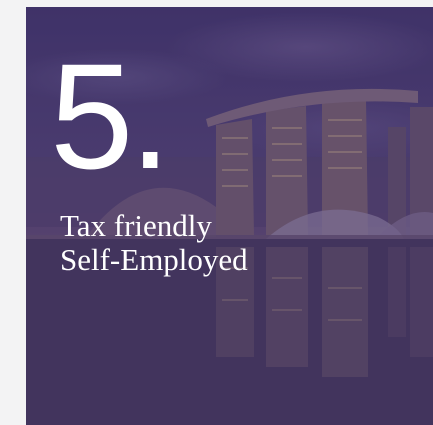 Image resolution: width=433 pixels, height=425 pixels. What do you see at coordinates (110, 116) in the screenshot?
I see `step-number: 5.` at bounding box center [110, 116].